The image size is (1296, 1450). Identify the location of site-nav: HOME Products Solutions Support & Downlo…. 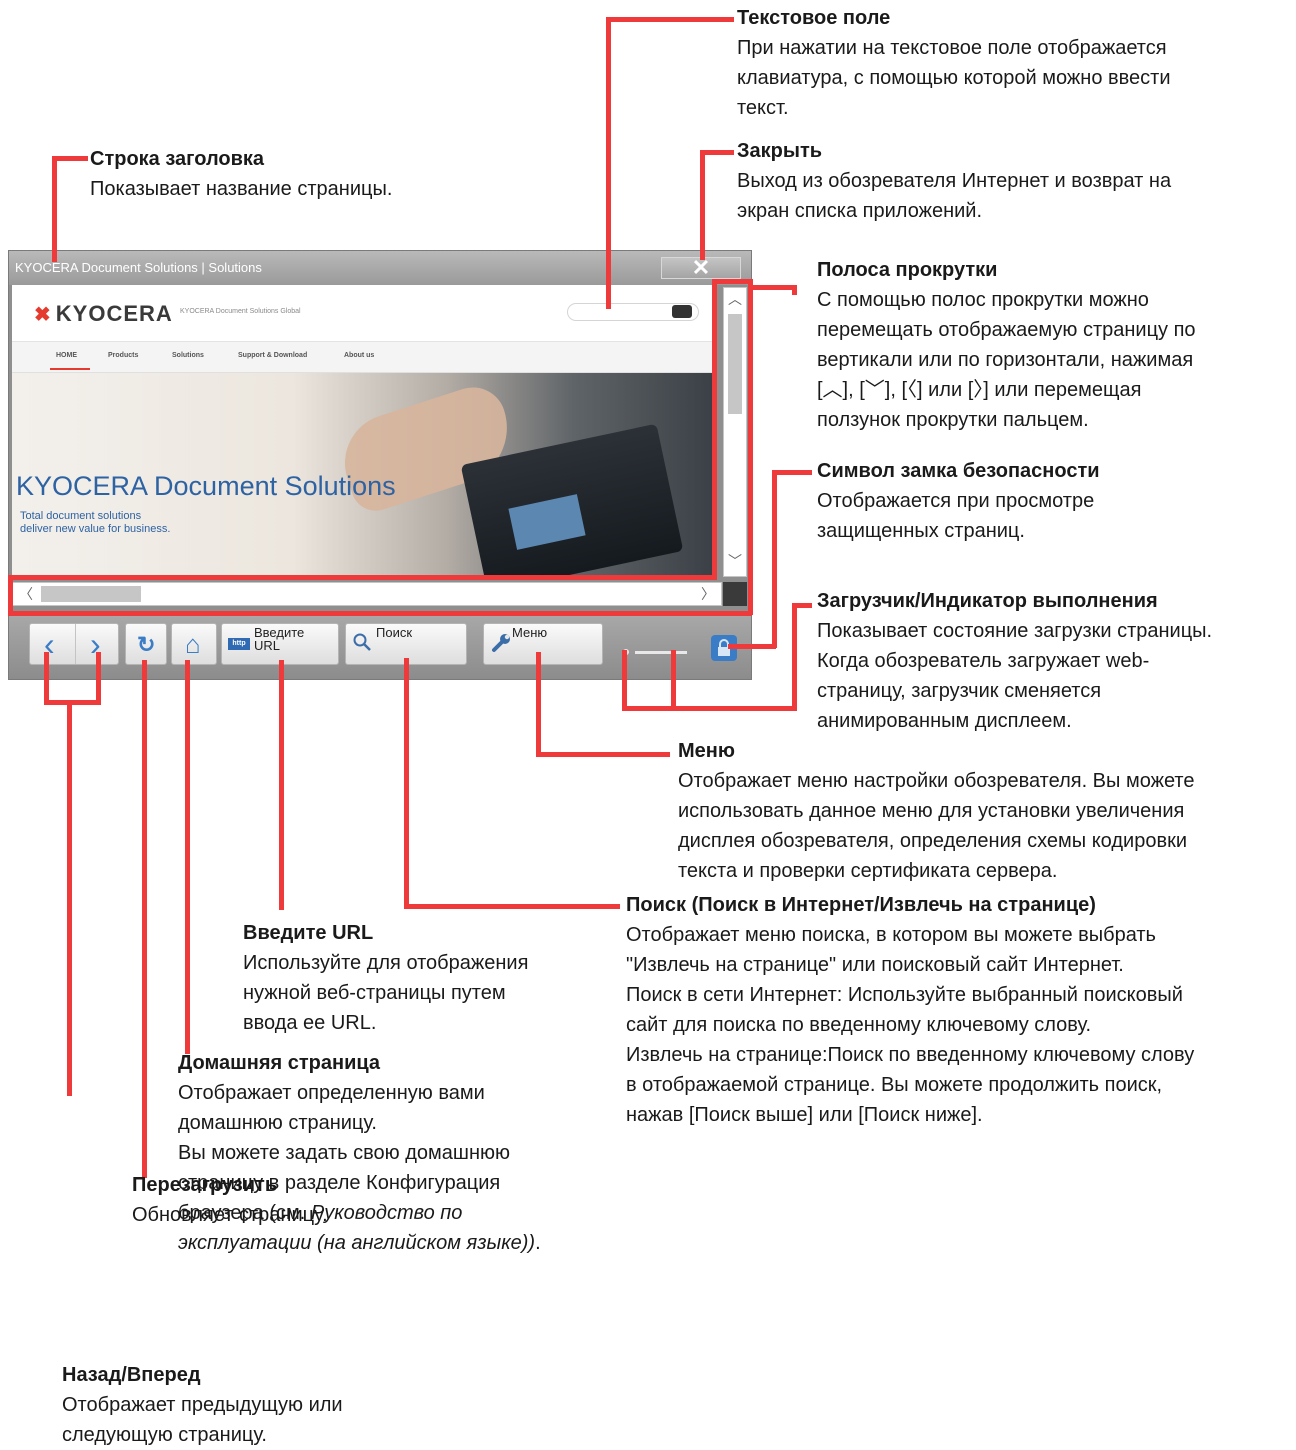
(363, 357).